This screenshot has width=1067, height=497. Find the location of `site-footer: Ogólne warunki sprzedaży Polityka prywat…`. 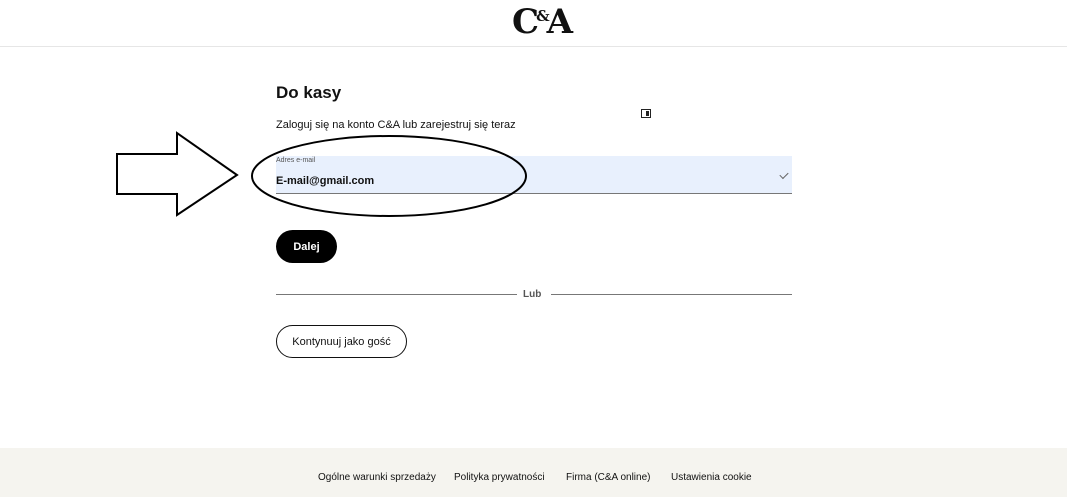

site-footer: Ogólne warunki sprzedaży Polityka prywat… is located at coordinates (533, 472).